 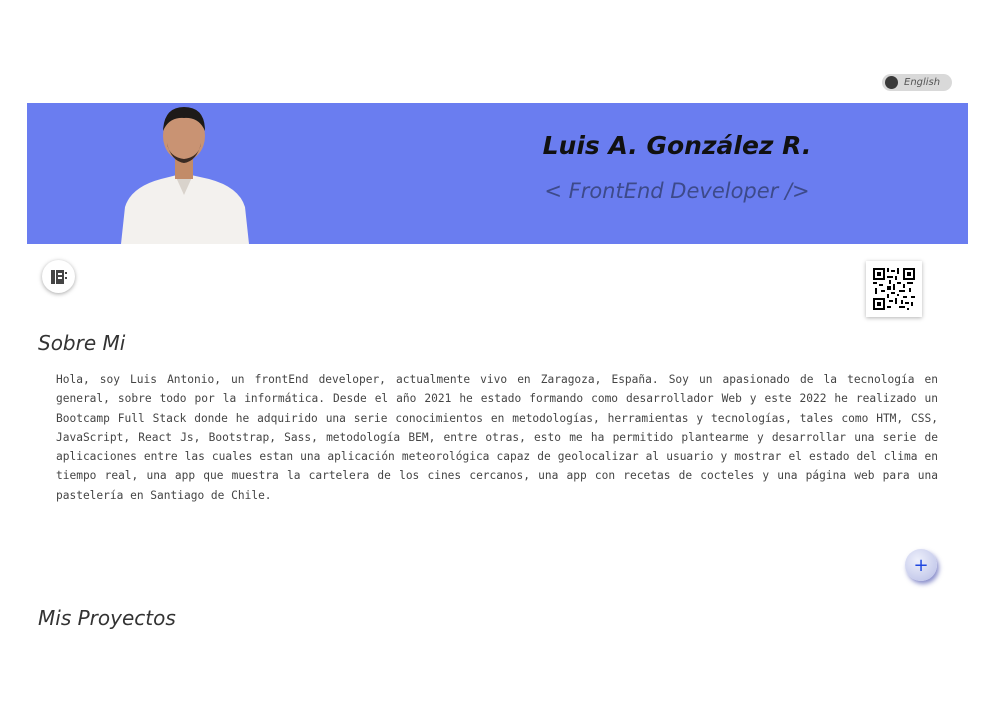 I want to click on profile-name: Luis A. González R., so click(x=677, y=145).